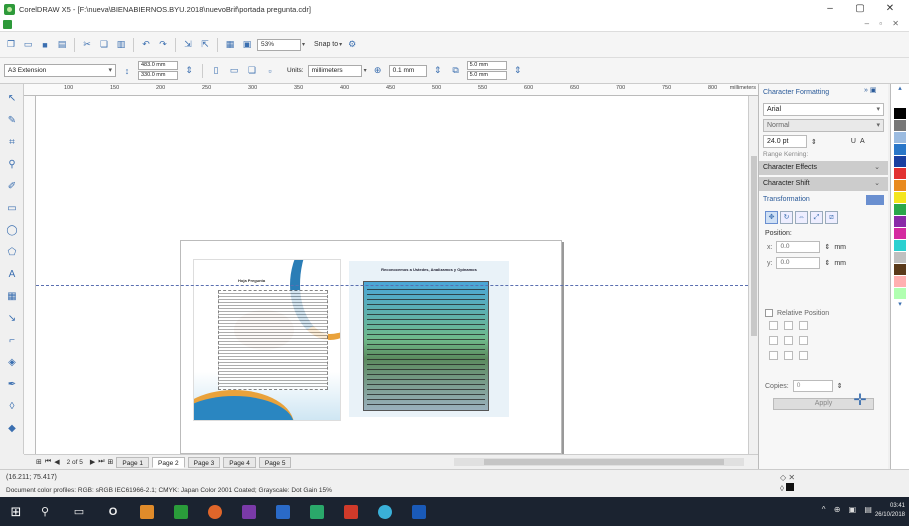  Describe the element at coordinates (823, 109) in the screenshot. I see `font-list: Arial ▾` at that location.